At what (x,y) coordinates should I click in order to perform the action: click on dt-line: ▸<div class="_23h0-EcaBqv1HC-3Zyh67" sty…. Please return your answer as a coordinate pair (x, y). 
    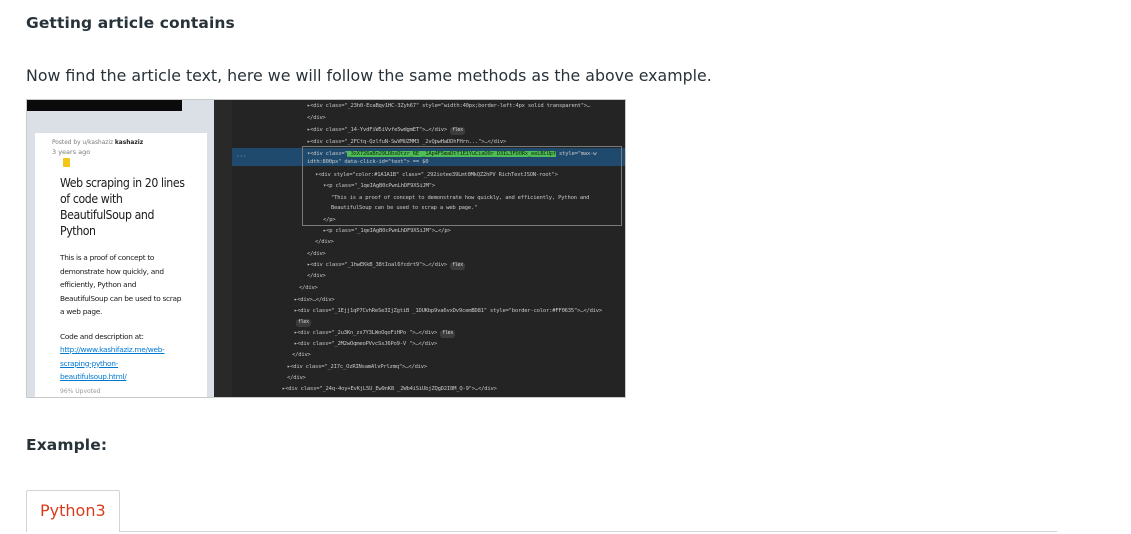
    Looking at the image, I should click on (449, 106).